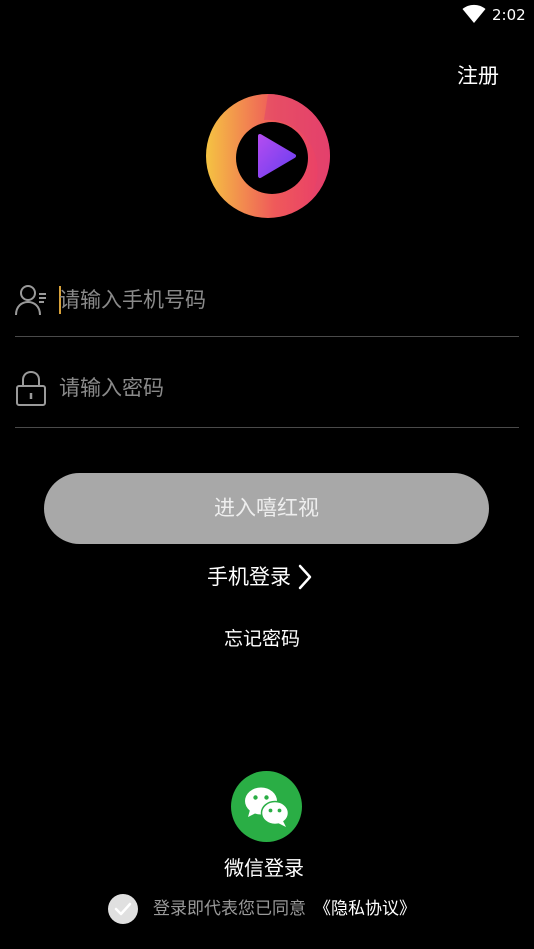  What do you see at coordinates (474, 13) in the screenshot?
I see `wifi-icon` at bounding box center [474, 13].